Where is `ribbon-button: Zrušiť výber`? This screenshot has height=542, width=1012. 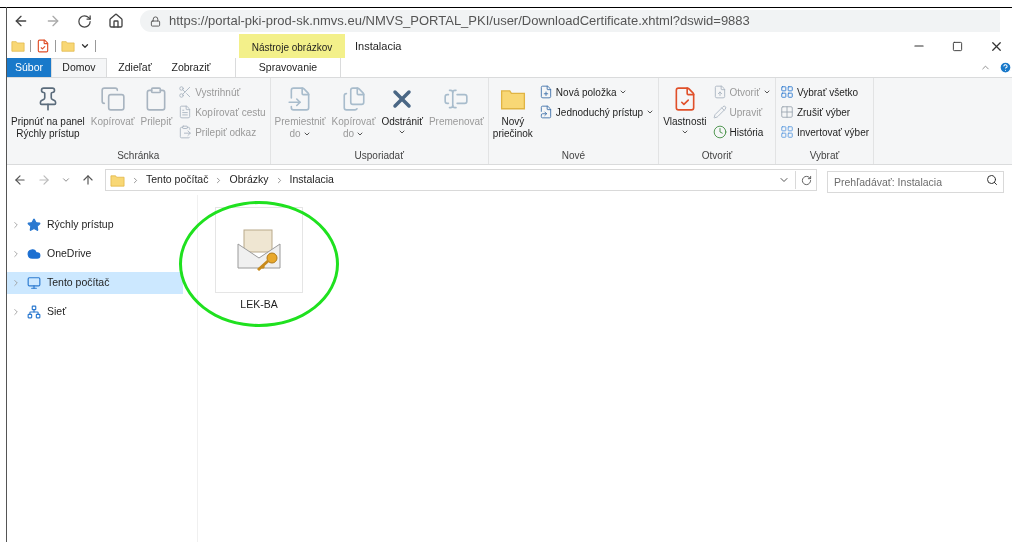
ribbon-button: Zrušiť výber is located at coordinates (824, 112).